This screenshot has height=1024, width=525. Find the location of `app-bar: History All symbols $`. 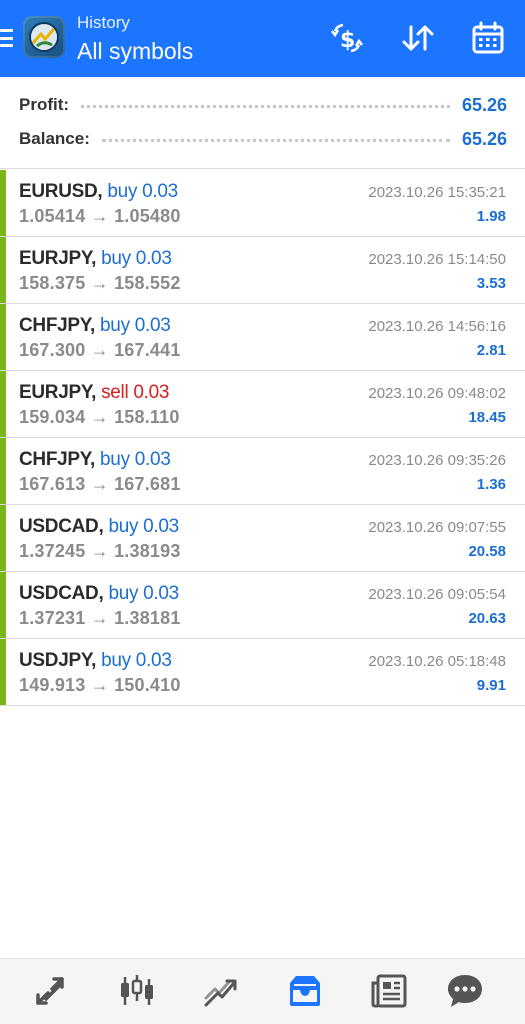

app-bar: History All symbols $ is located at coordinates (262, 38).